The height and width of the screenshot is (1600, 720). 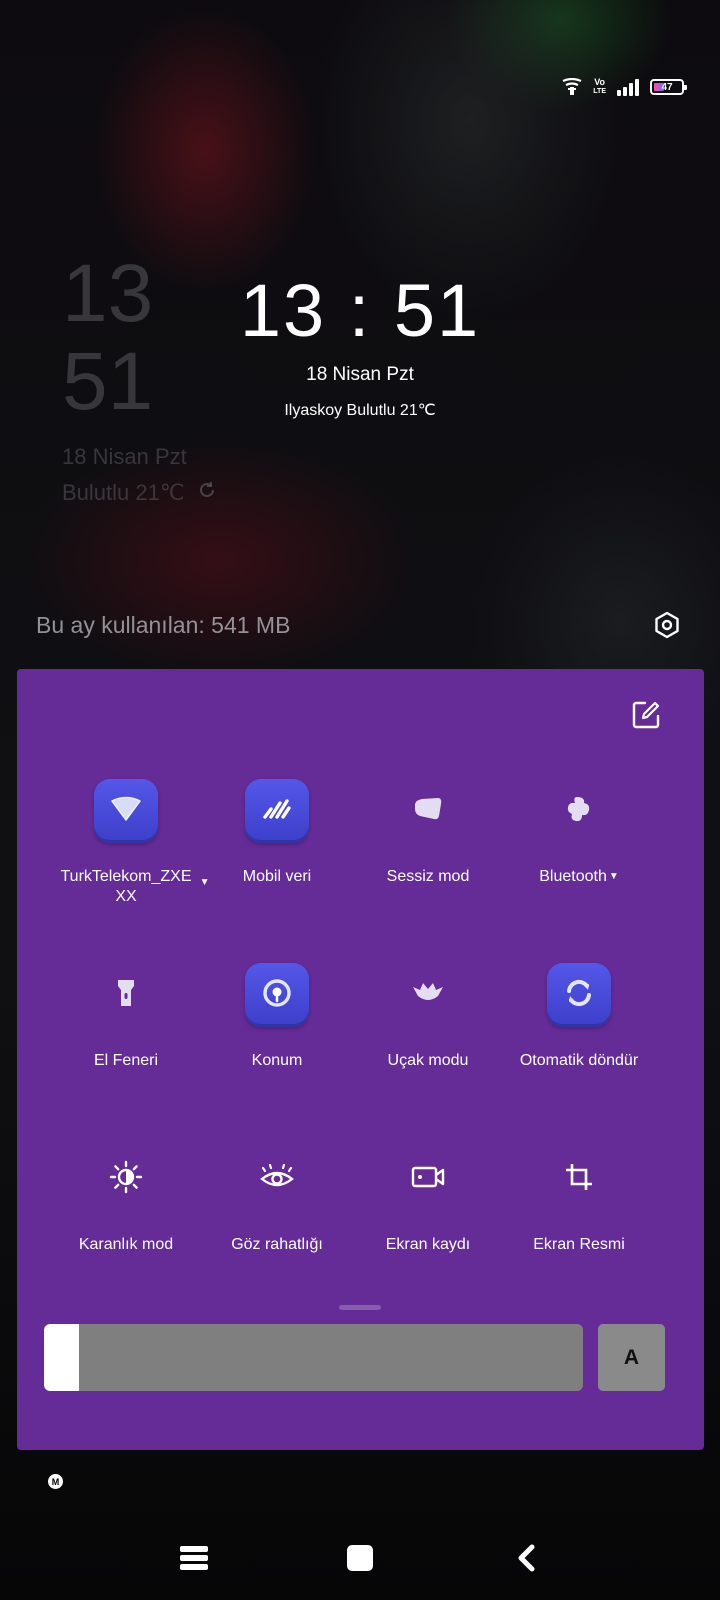 I want to click on location-icon, so click(x=277, y=995).